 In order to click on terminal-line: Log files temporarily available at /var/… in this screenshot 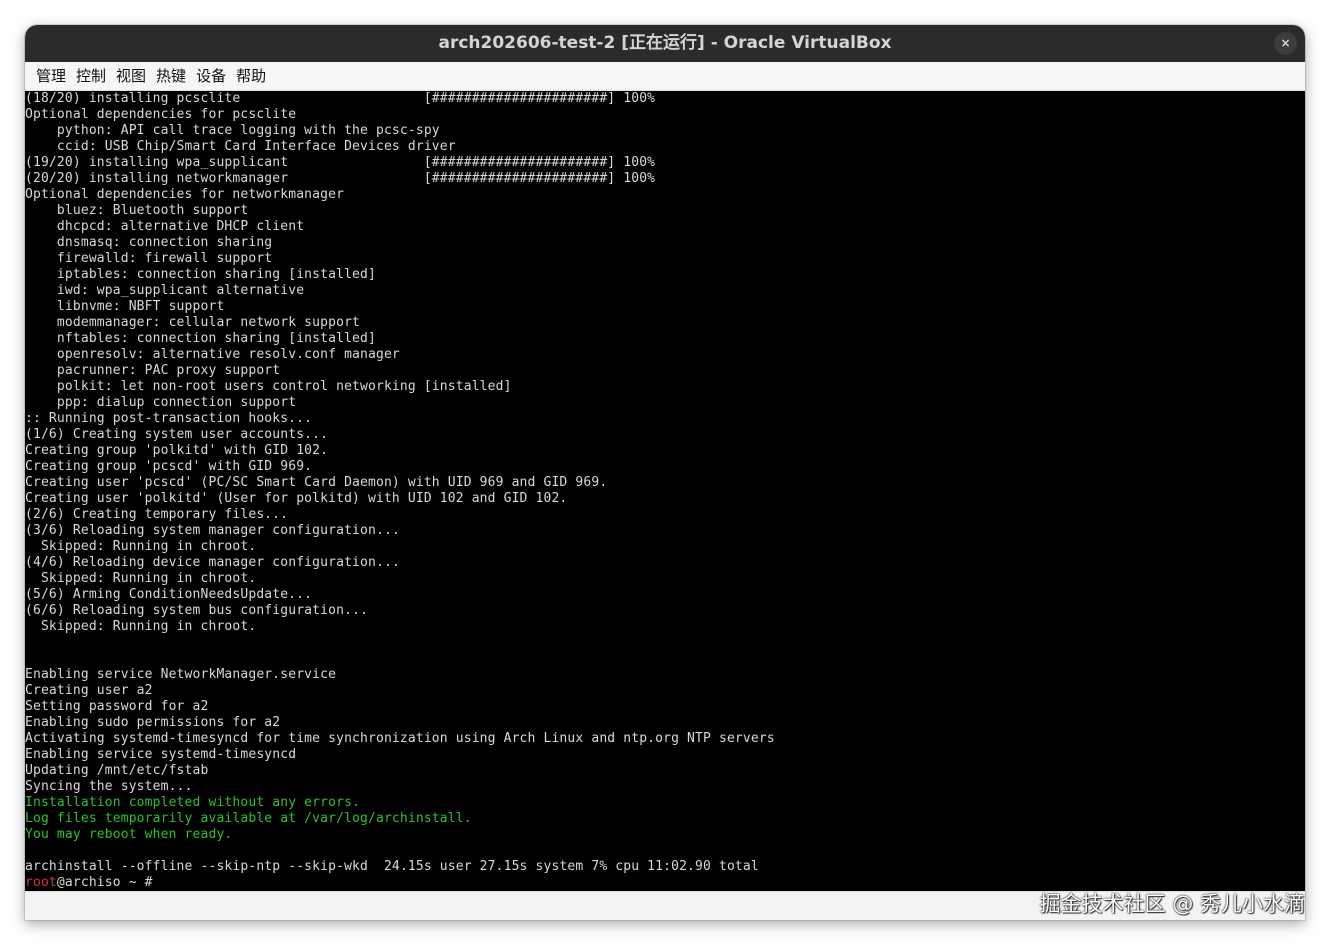, I will do `click(248, 818)`.